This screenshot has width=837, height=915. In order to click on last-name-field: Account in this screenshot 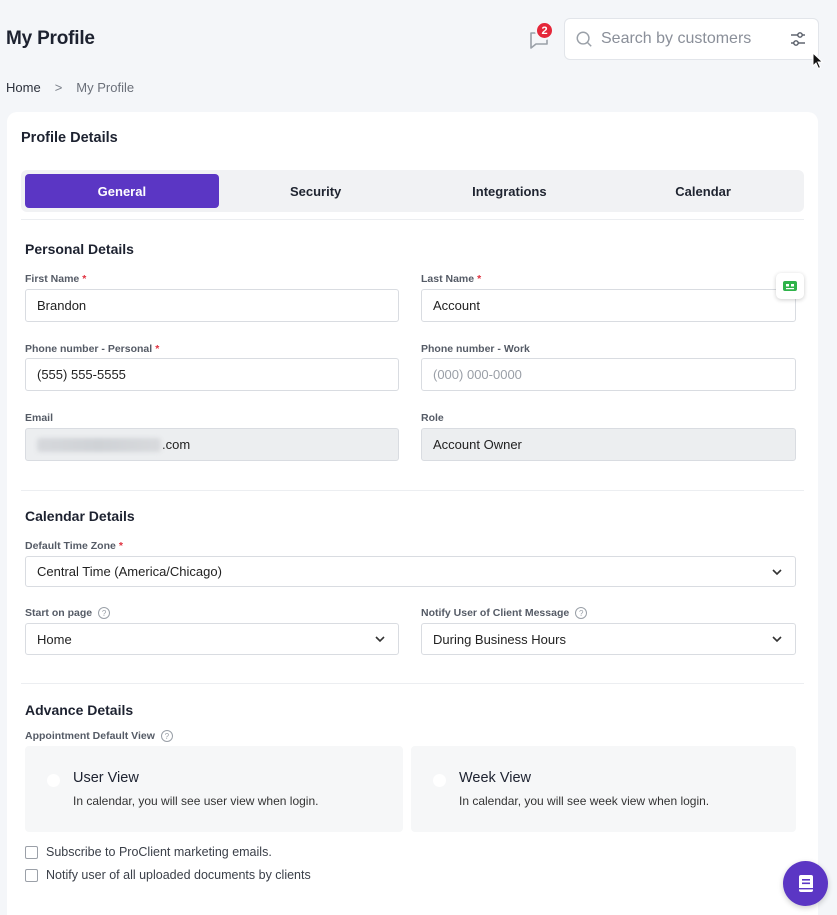, I will do `click(608, 305)`.